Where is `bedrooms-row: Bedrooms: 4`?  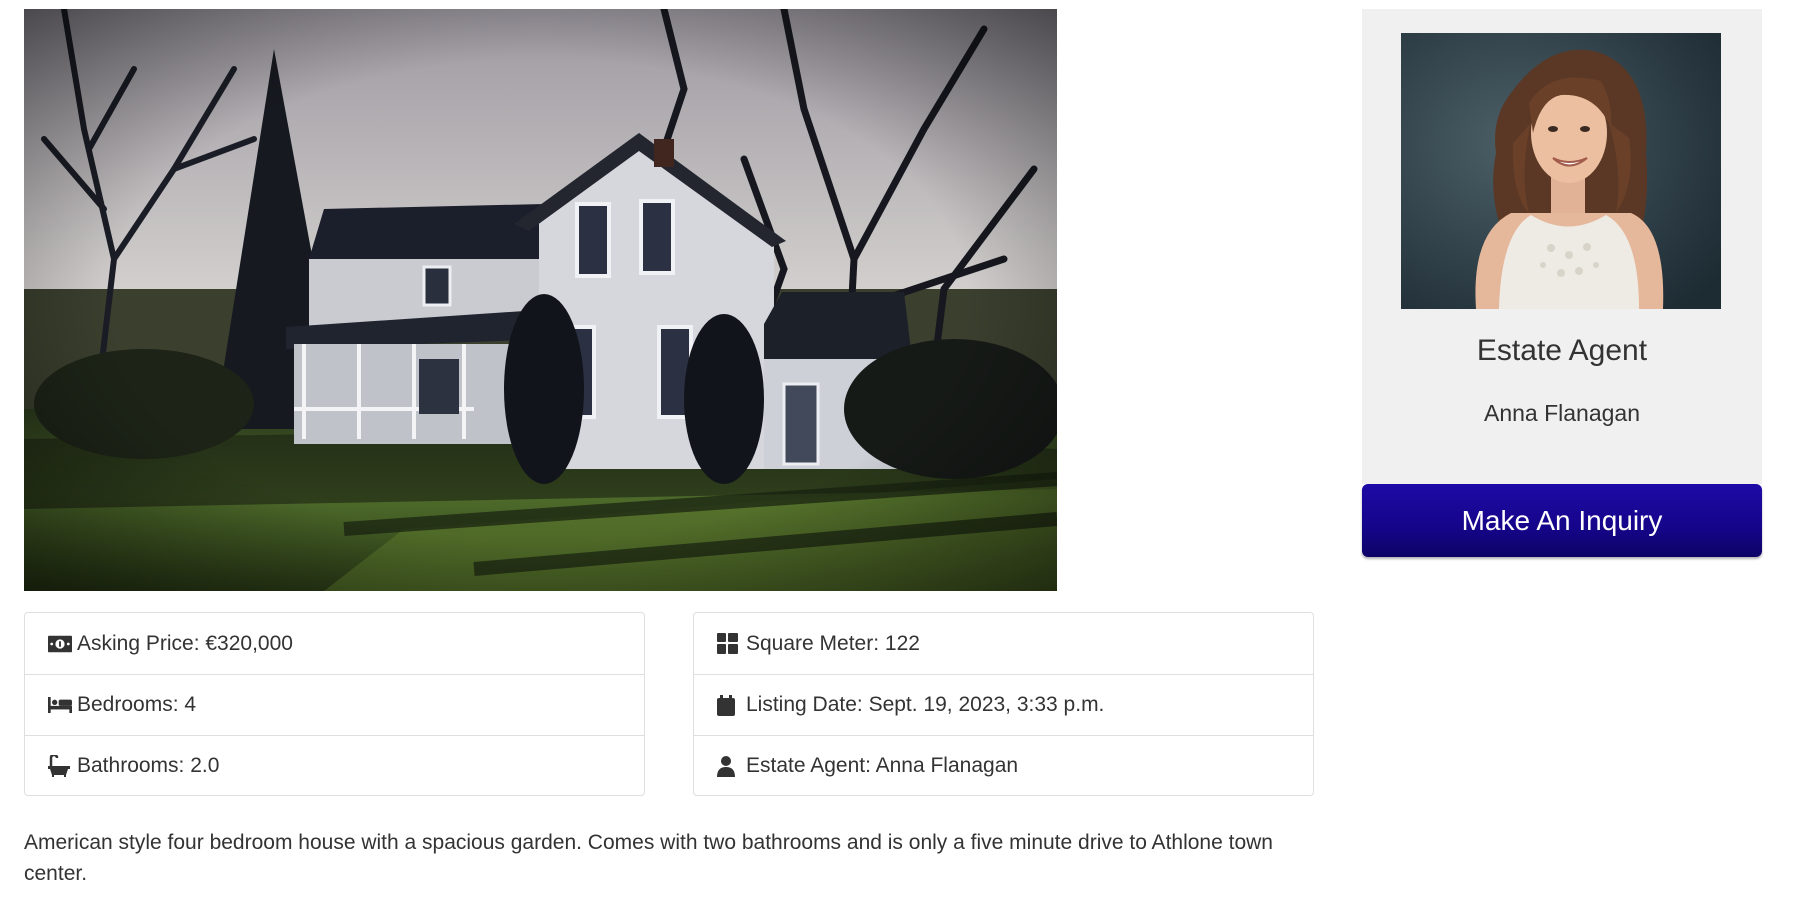 bedrooms-row: Bedrooms: 4 is located at coordinates (334, 704).